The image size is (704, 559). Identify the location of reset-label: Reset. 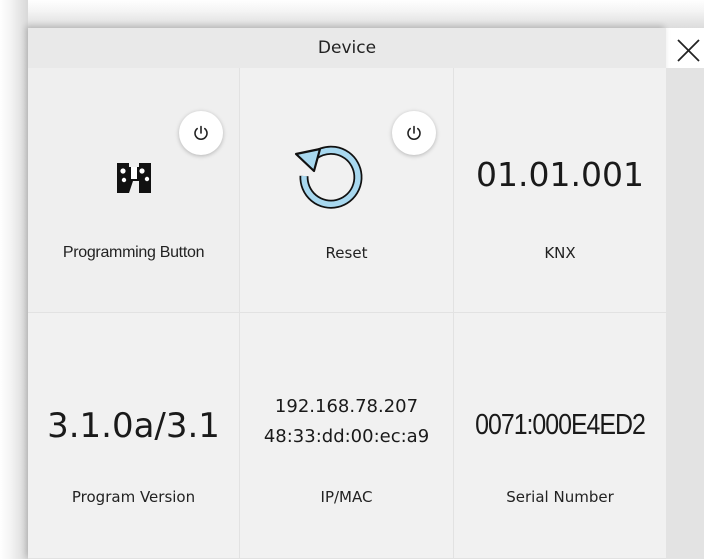
(346, 253).